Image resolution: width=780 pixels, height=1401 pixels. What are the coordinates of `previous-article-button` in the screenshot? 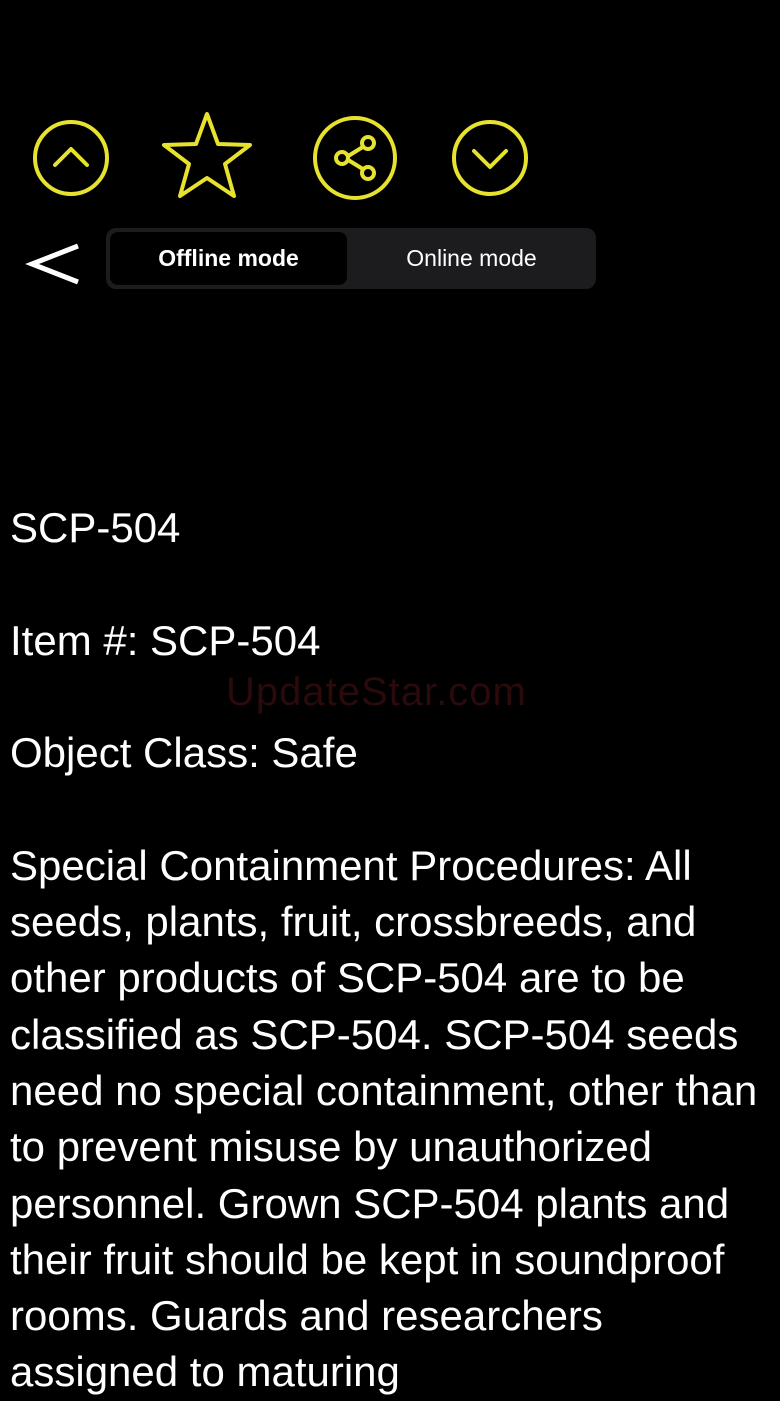 It's located at (71, 158).